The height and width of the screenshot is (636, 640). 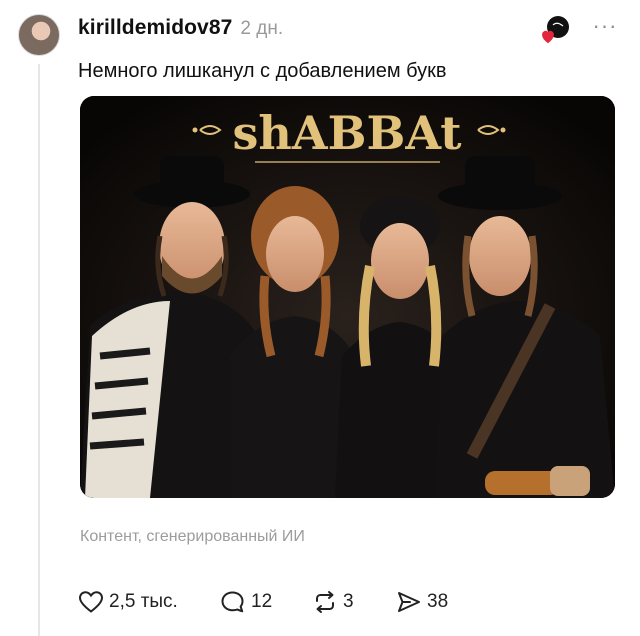 I want to click on share-count: 38, so click(x=438, y=601).